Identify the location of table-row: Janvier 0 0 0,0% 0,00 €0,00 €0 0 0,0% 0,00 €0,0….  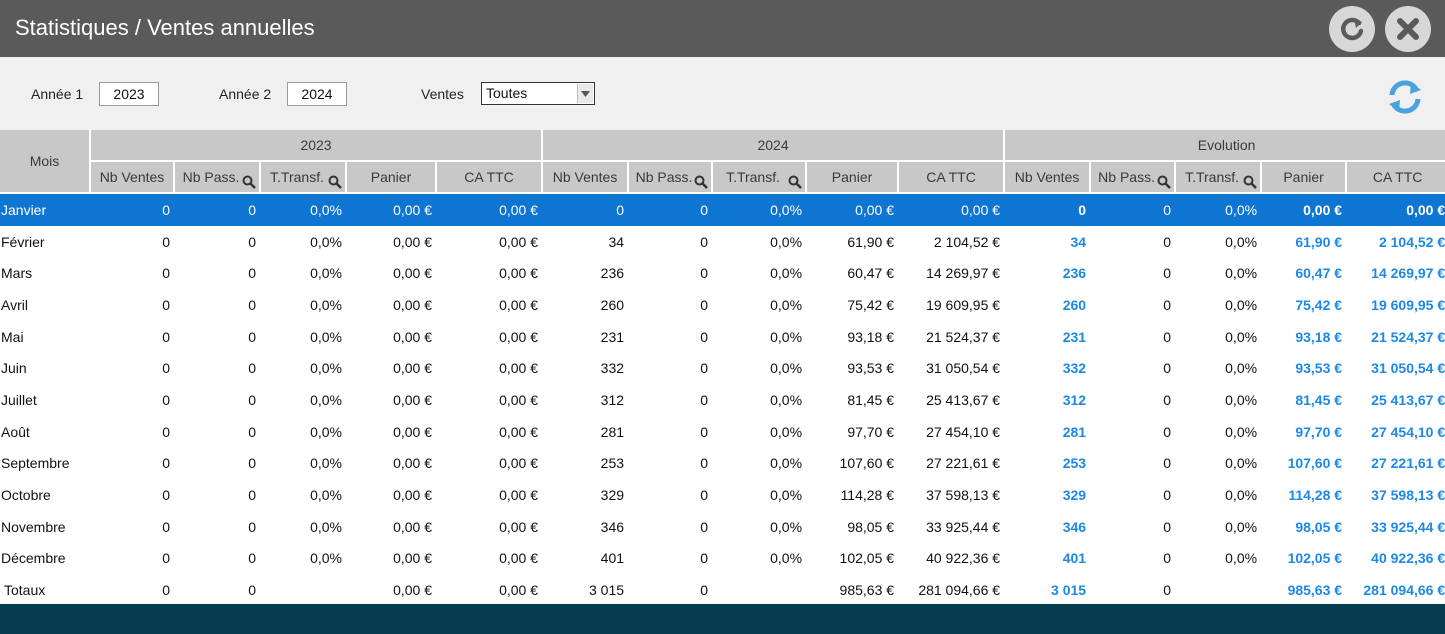
(722, 209).